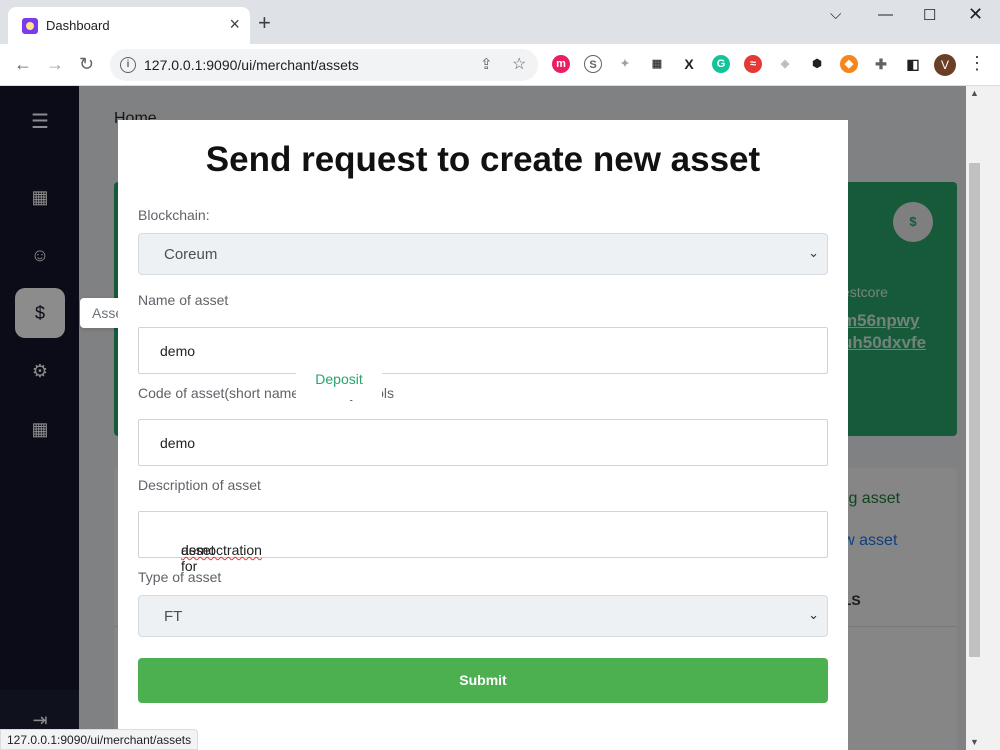  What do you see at coordinates (483, 254) in the screenshot?
I see `blockchain-select: Coreum ⌄` at bounding box center [483, 254].